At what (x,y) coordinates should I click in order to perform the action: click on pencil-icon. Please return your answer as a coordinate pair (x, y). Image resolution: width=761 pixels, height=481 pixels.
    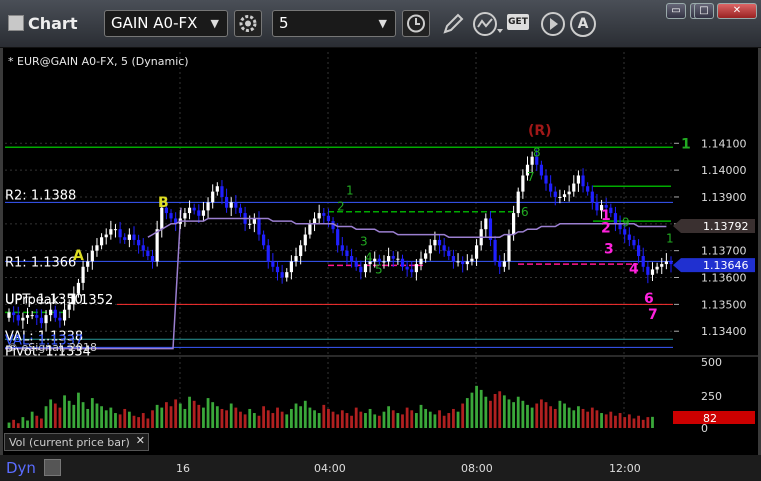
    Looking at the image, I should click on (453, 23).